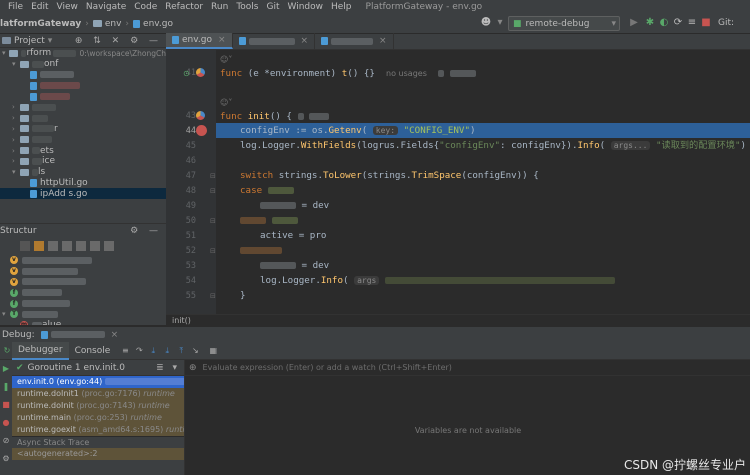  What do you see at coordinates (101, 382) in the screenshot?
I see `frame-item: env.init.0 (env.go:44)` at bounding box center [101, 382].